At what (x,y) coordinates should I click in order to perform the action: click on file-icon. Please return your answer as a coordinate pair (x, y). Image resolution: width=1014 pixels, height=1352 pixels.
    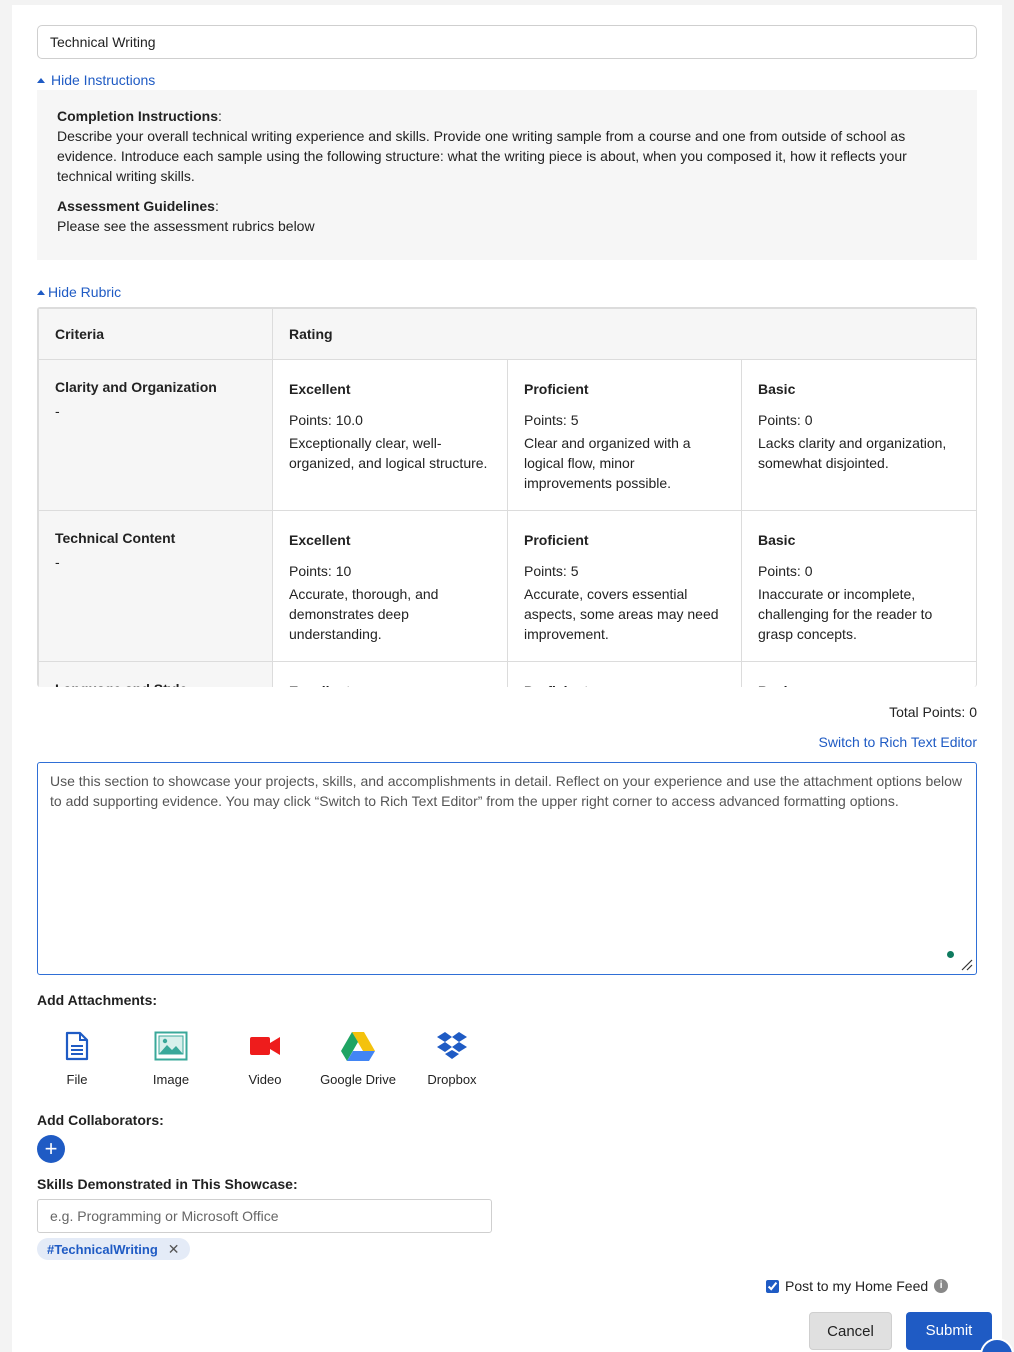
    Looking at the image, I should click on (77, 1046).